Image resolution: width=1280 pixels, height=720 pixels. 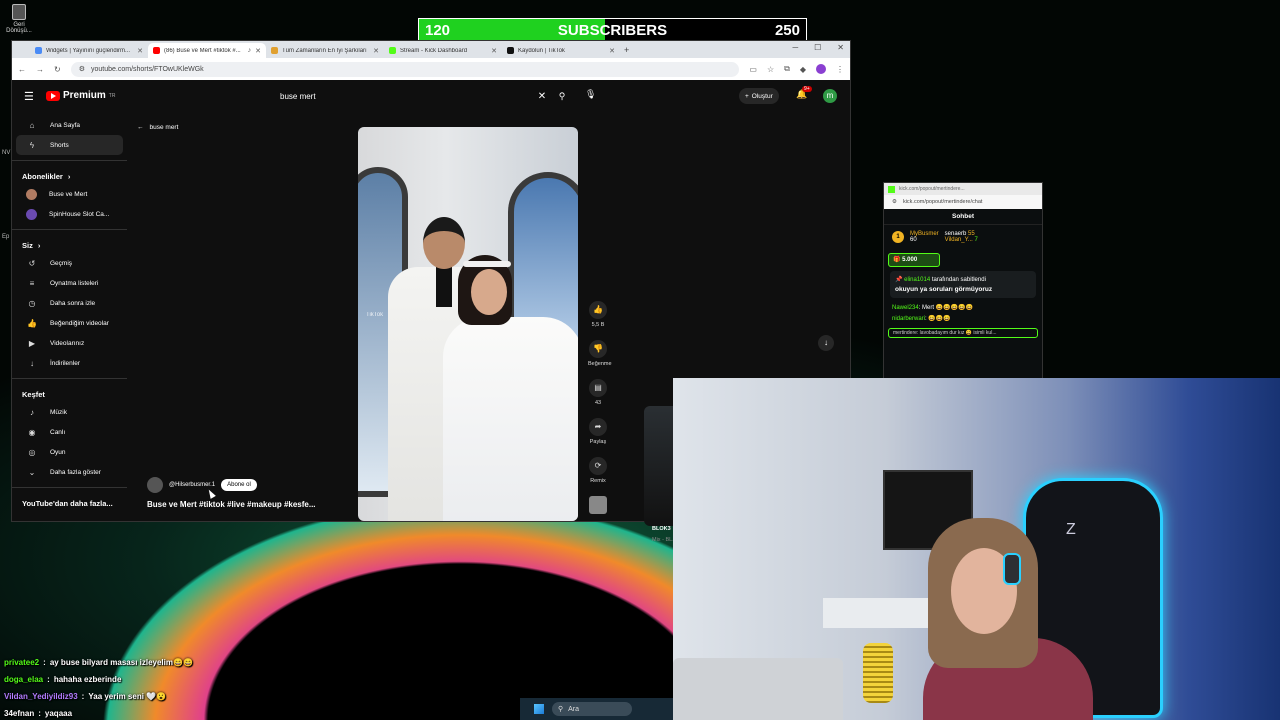 What do you see at coordinates (239, 485) in the screenshot?
I see `subscribe-button: Abone ol` at bounding box center [239, 485].